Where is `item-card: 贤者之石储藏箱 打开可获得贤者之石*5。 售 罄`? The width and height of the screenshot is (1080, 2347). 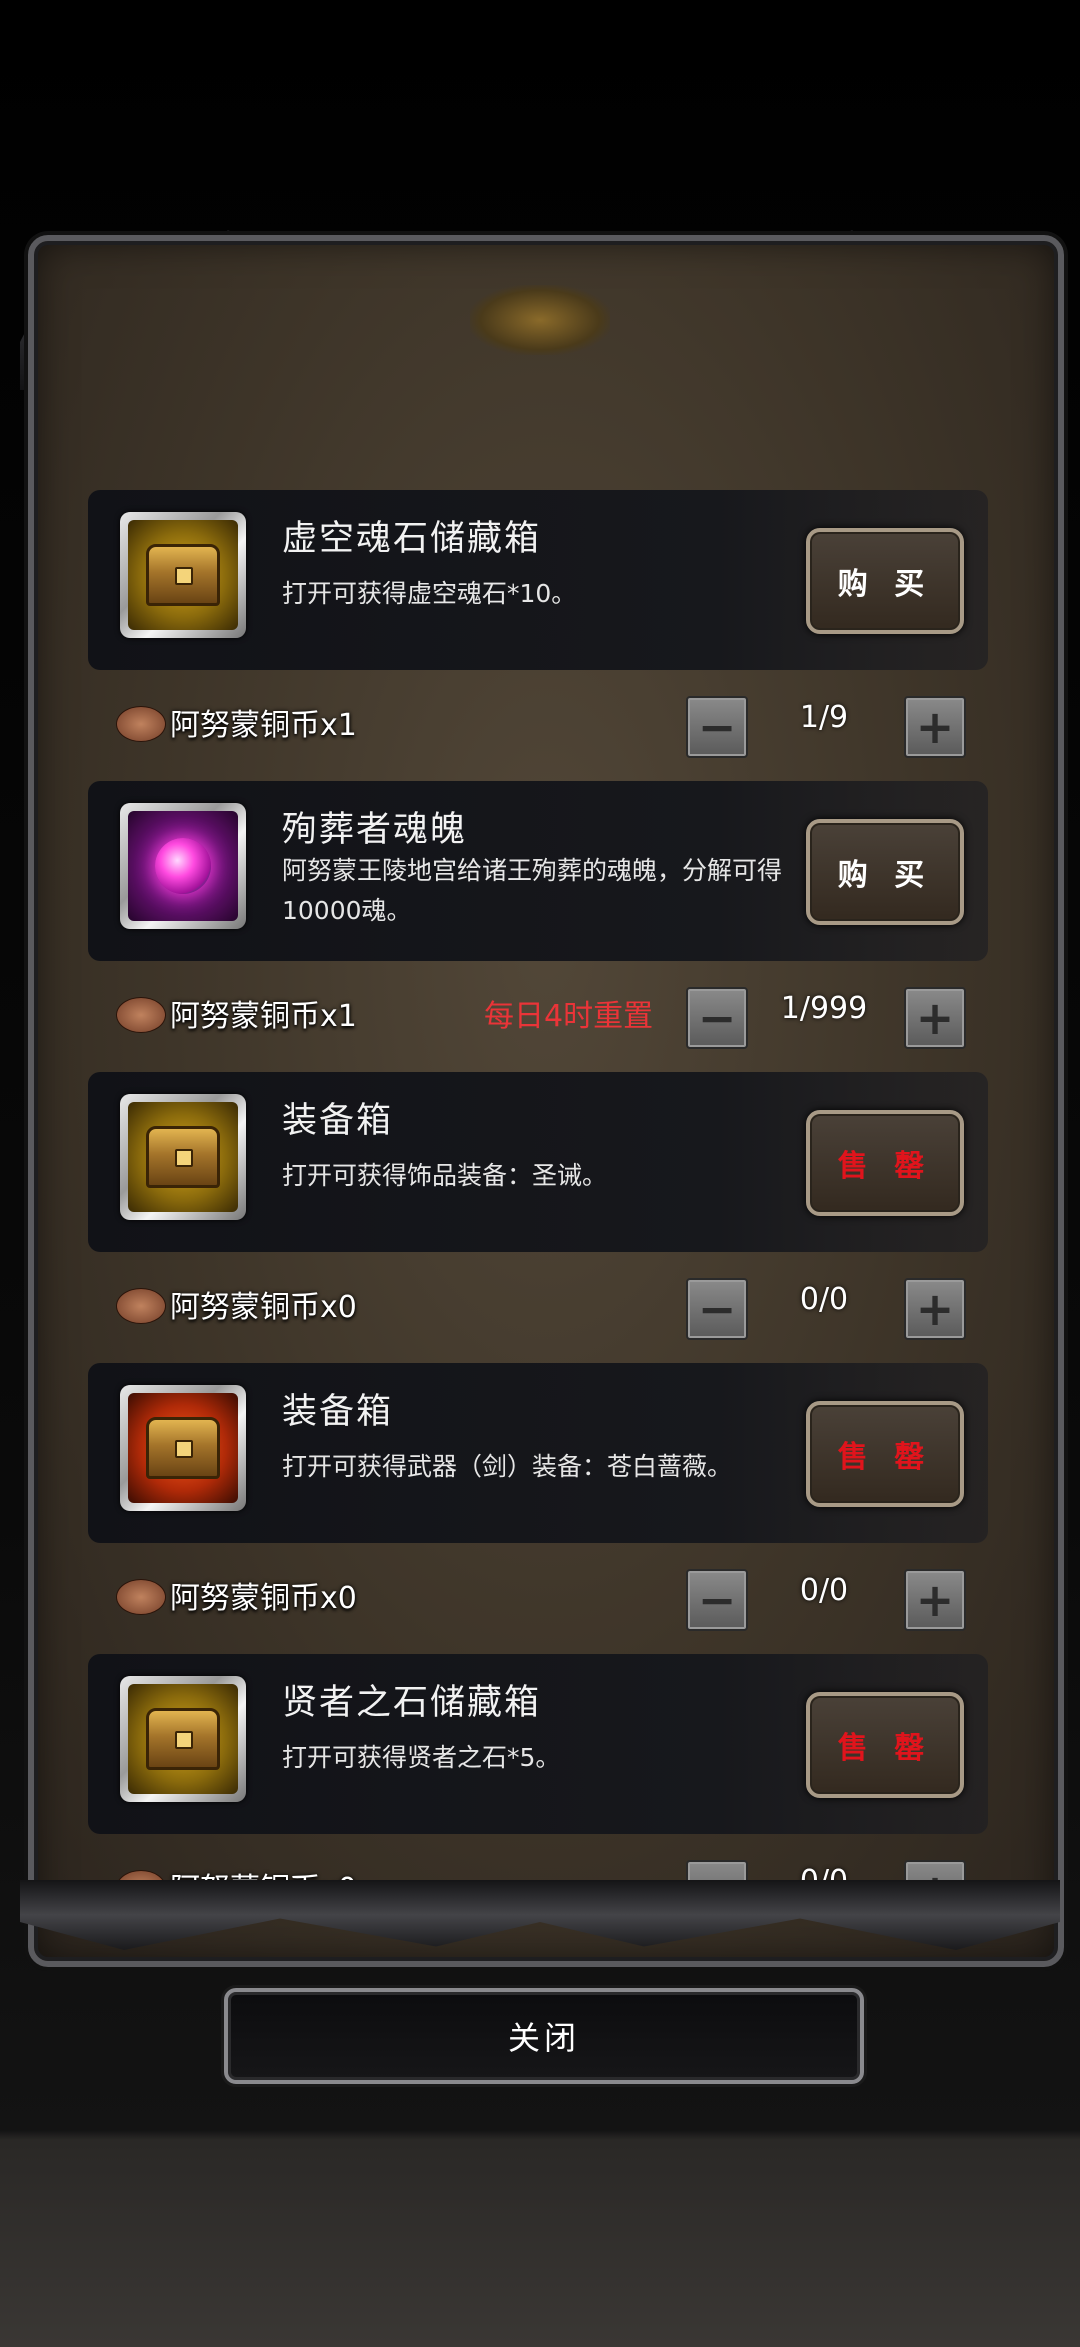
item-card: 贤者之石储藏箱 打开可获得贤者之石*5。 售 罄 is located at coordinates (538, 1744).